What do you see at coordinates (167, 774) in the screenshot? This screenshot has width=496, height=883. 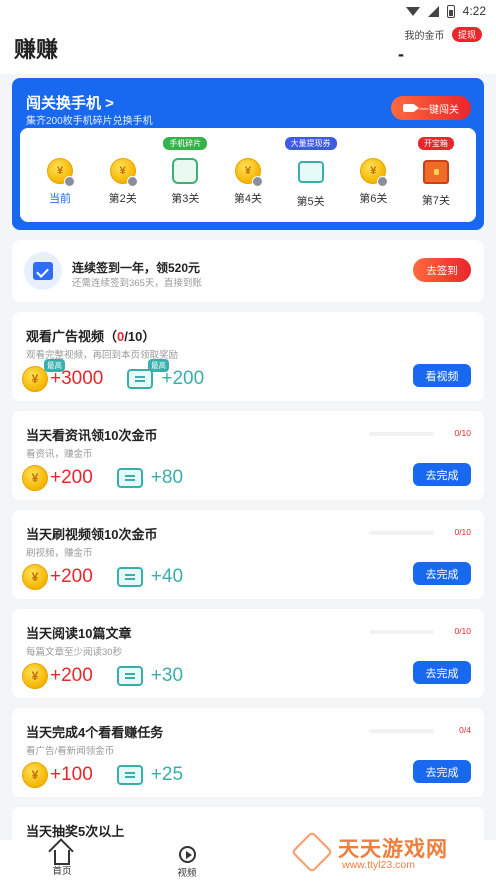 I see `ticket-reward: +25` at bounding box center [167, 774].